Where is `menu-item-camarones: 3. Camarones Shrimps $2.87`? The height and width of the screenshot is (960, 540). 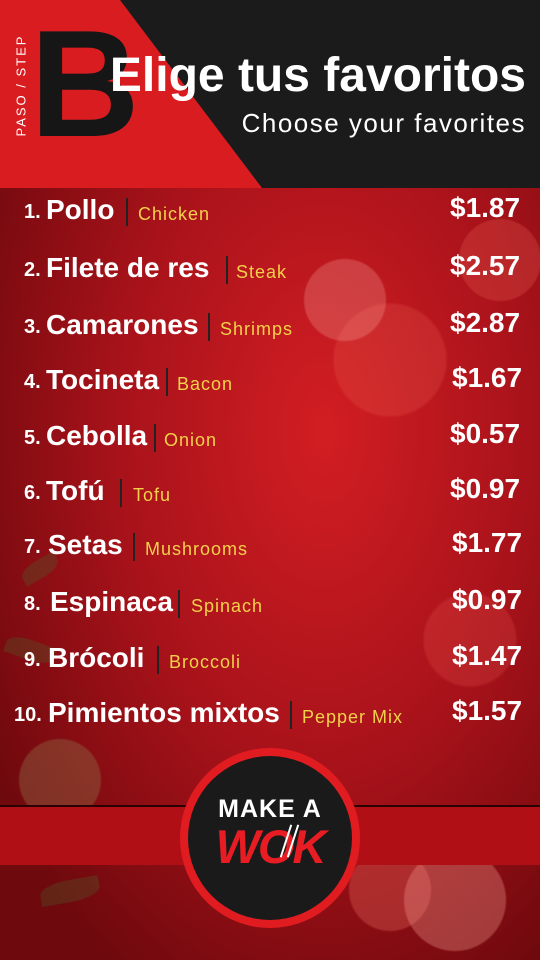
menu-item-camarones: 3. Camarones Shrimps $2.87 is located at coordinates (270, 327).